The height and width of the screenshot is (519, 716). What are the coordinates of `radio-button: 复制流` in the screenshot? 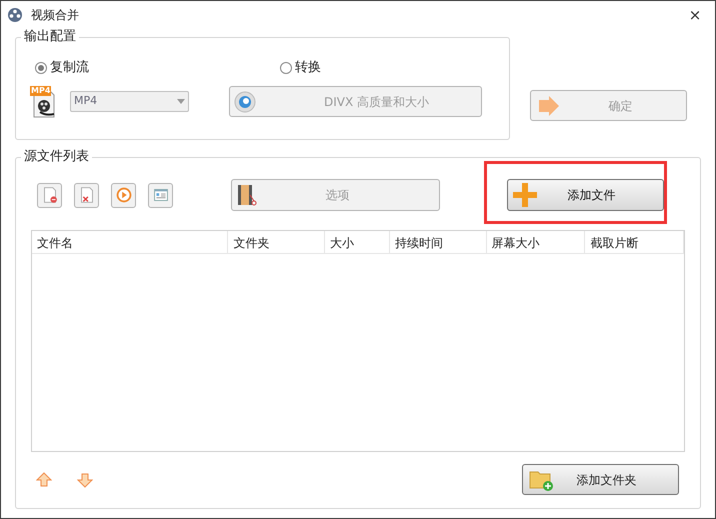 It's located at (157, 68).